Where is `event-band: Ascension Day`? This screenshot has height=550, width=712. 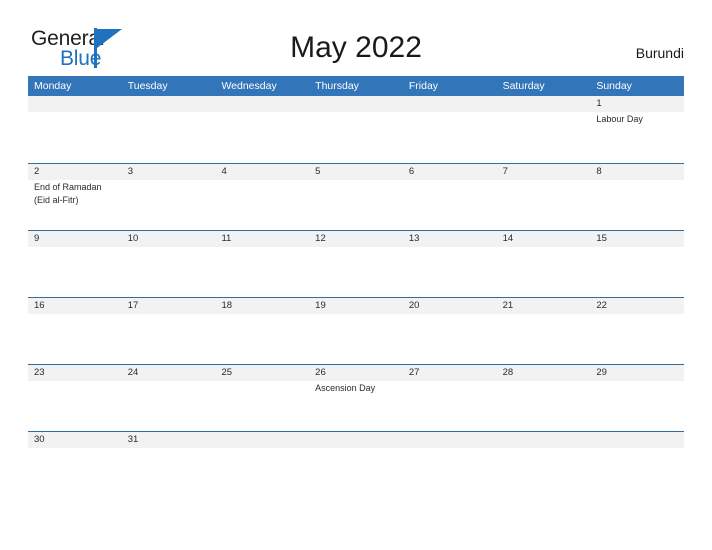 event-band: Ascension Day is located at coordinates (356, 405).